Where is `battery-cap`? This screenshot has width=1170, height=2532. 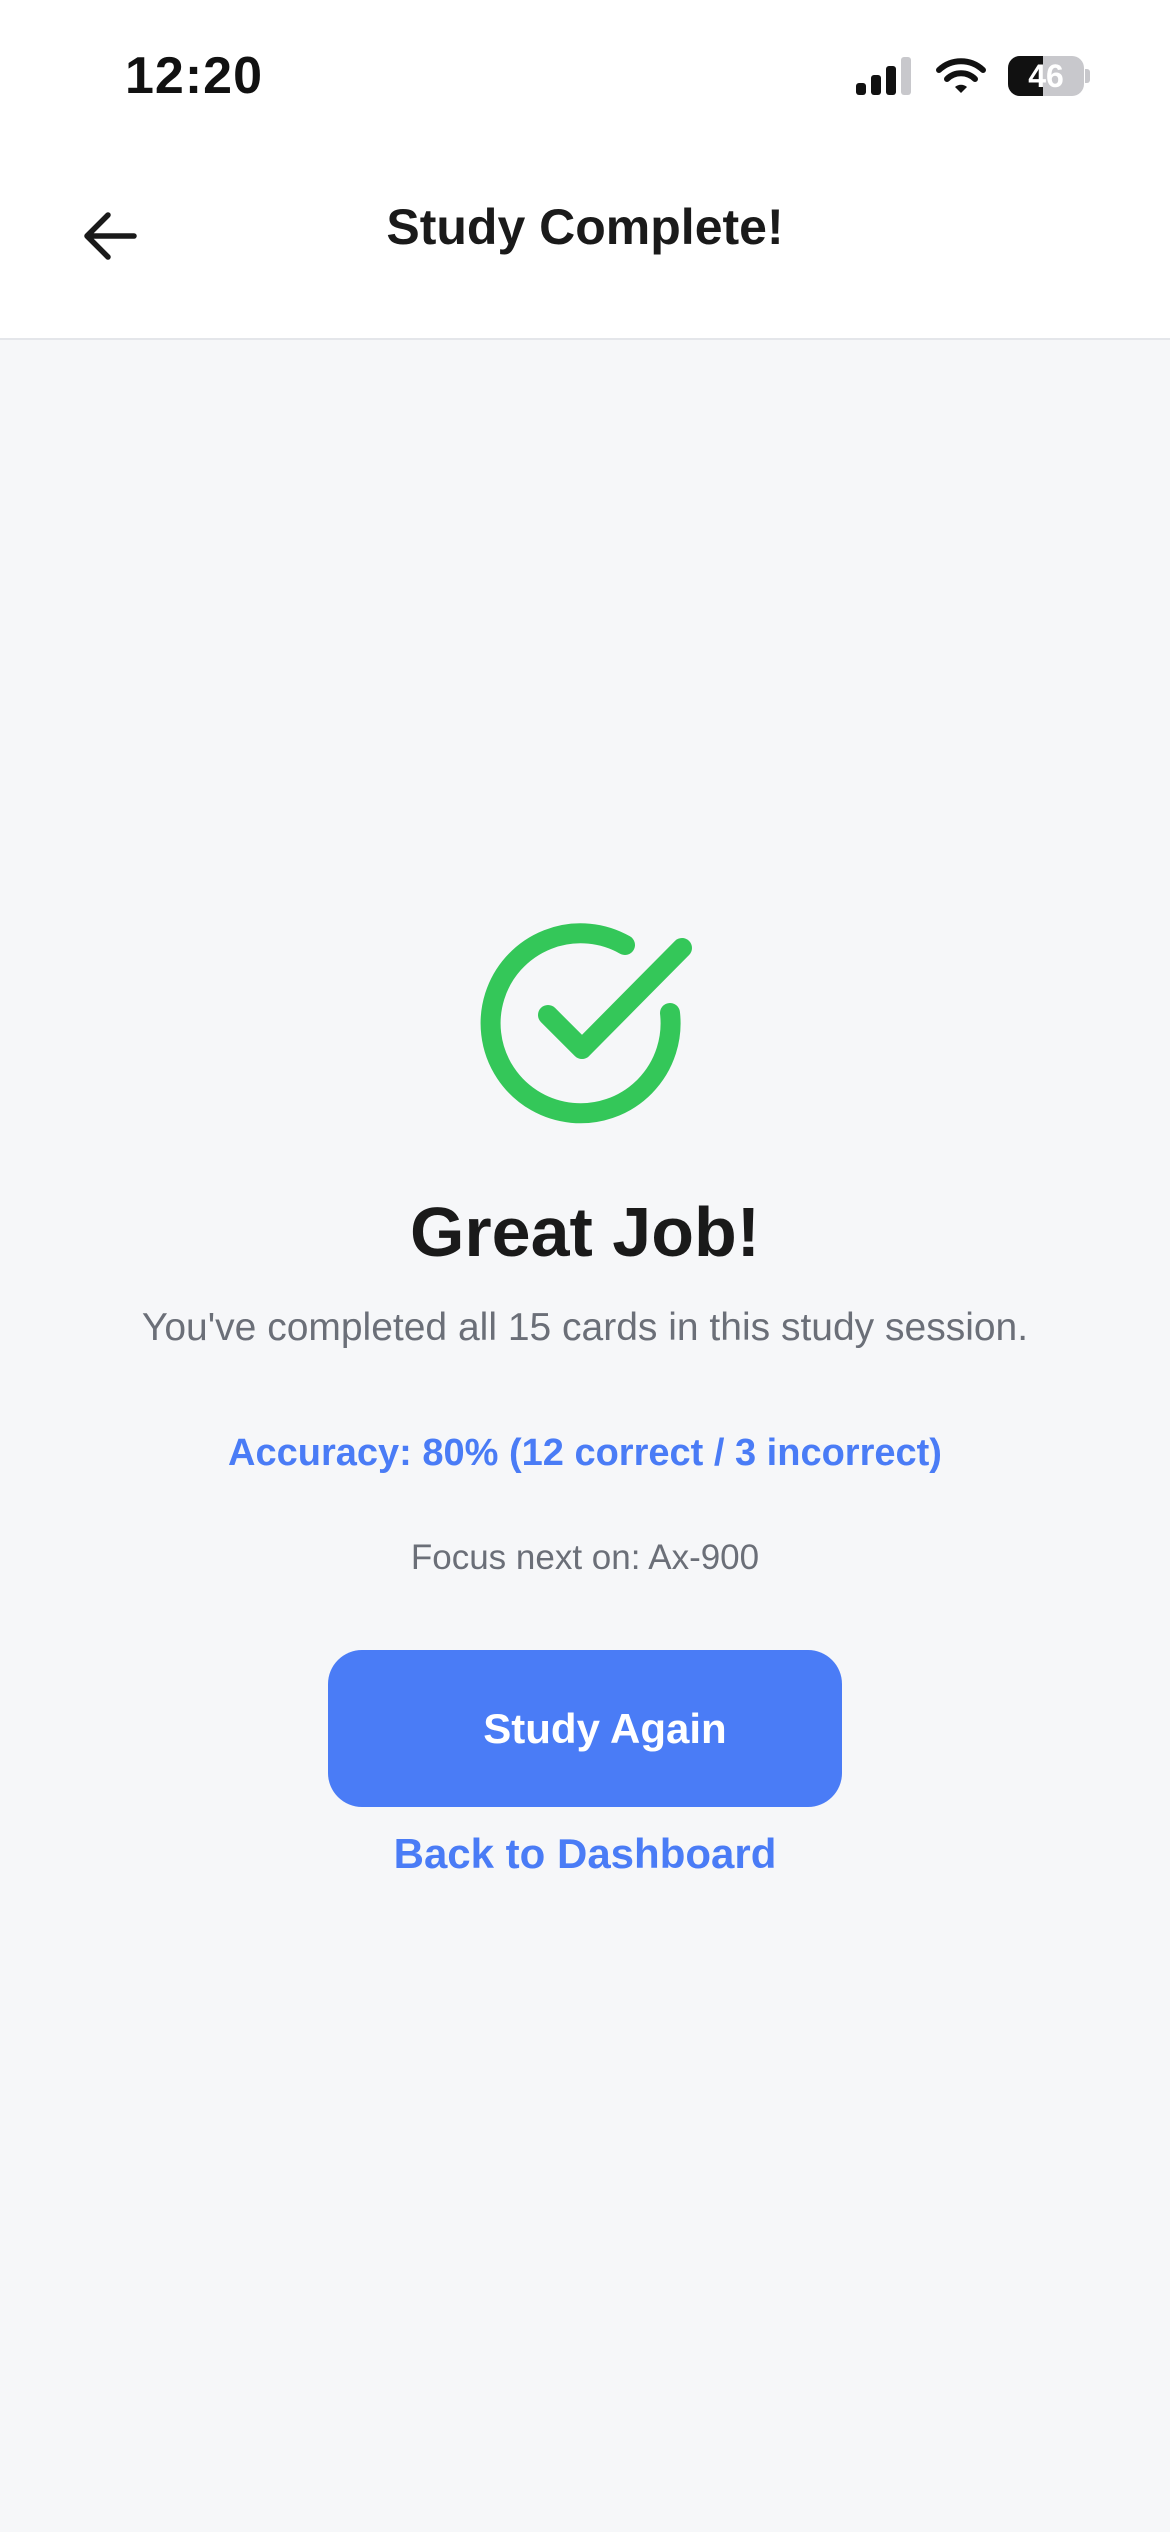
battery-cap is located at coordinates (1087, 76).